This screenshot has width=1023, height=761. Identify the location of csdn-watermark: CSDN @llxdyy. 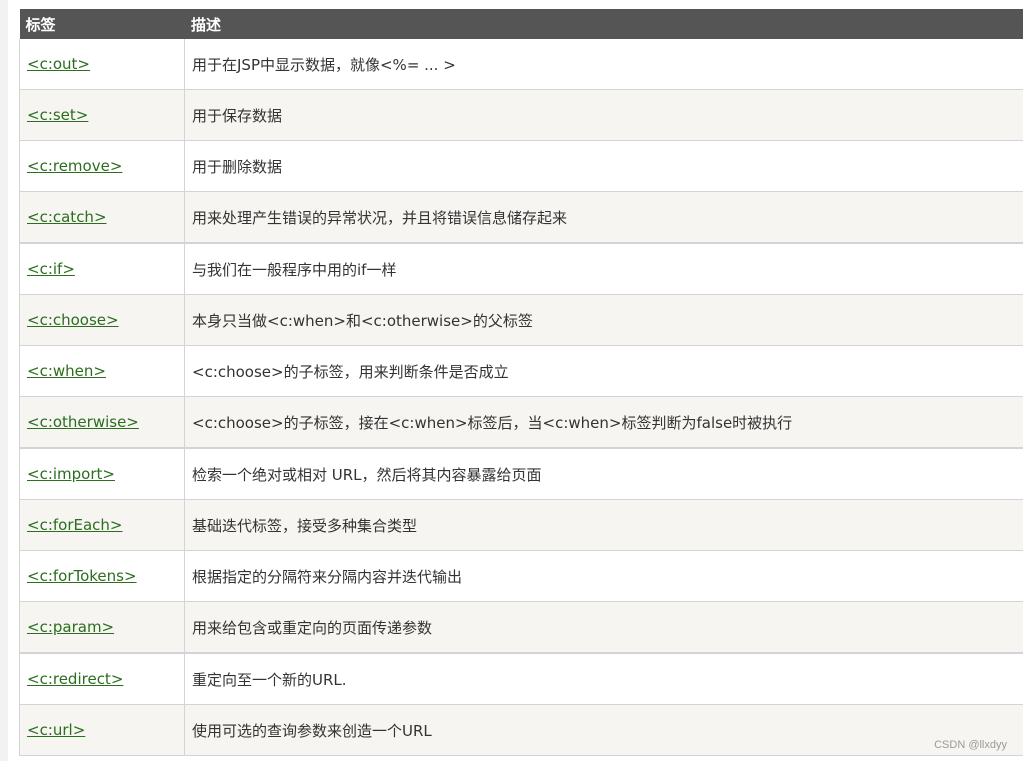
(970, 745).